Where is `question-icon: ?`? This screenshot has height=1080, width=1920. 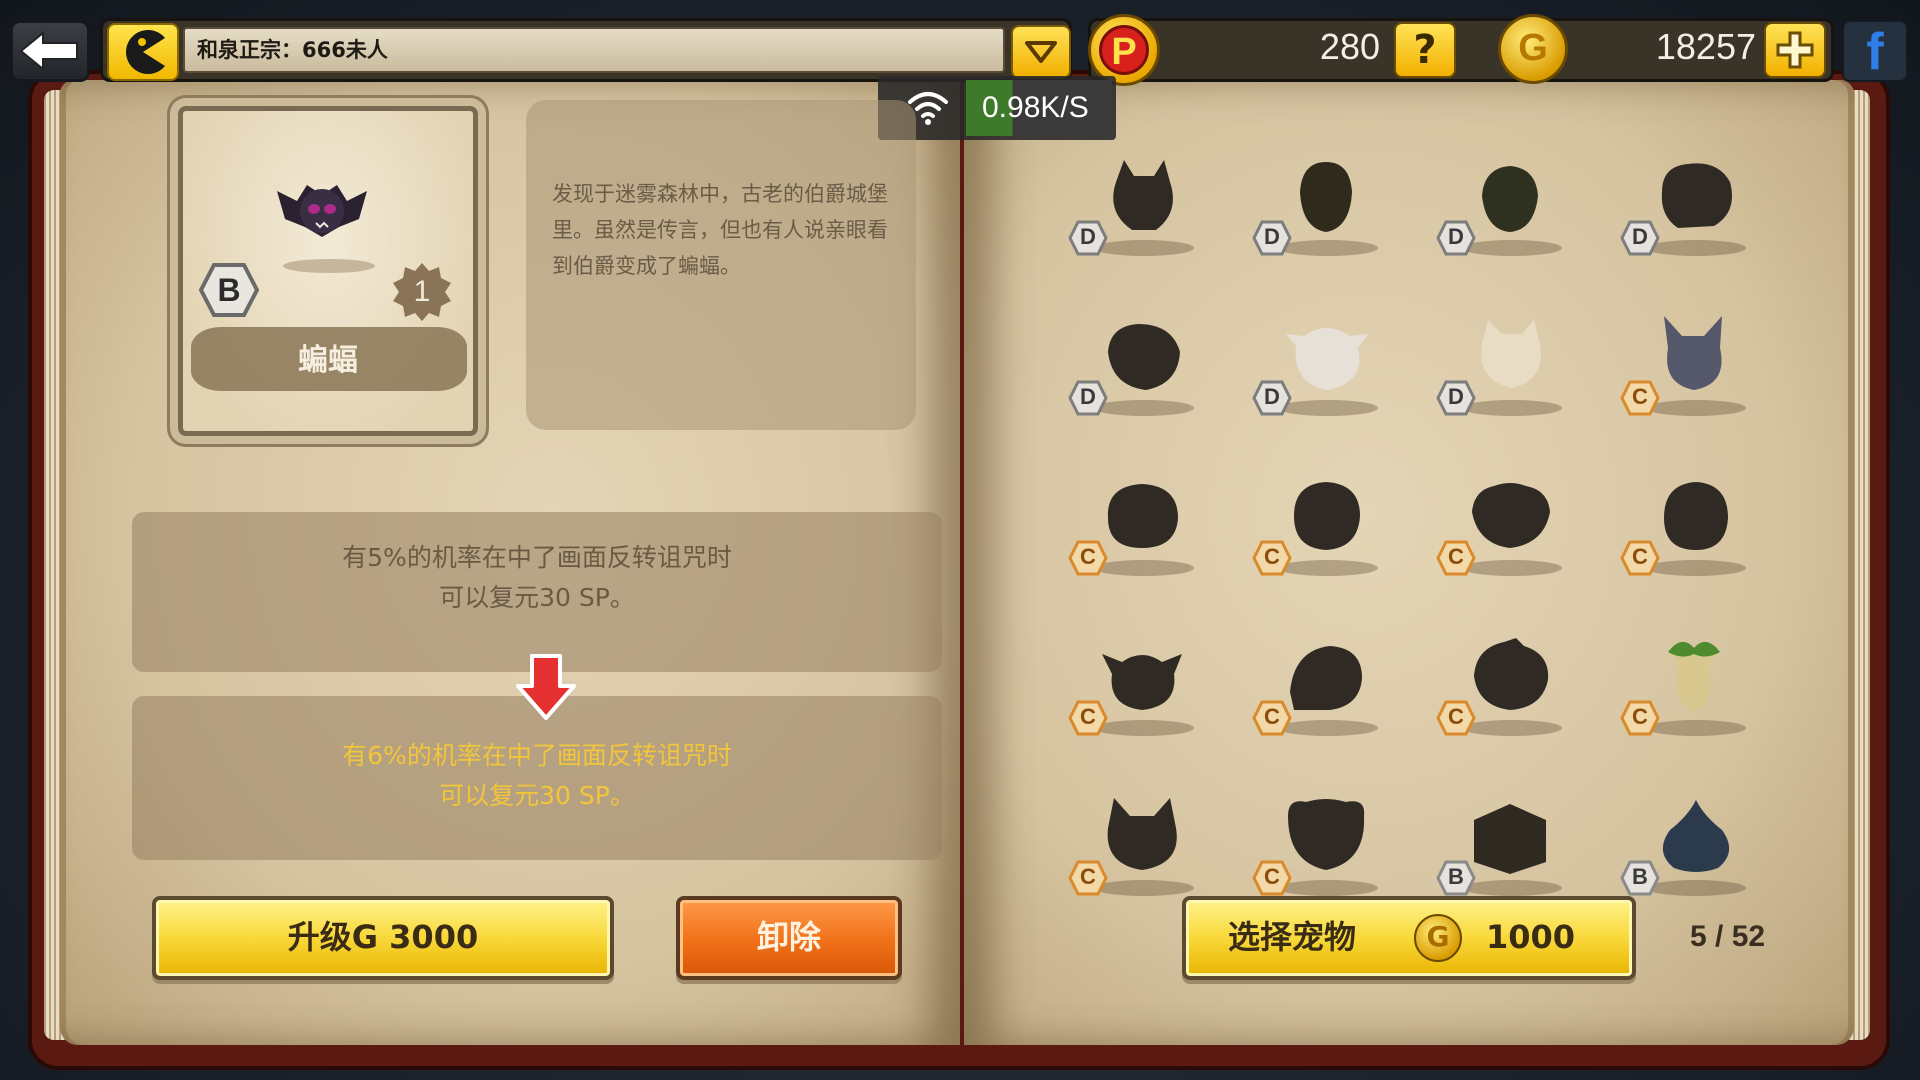 question-icon: ? is located at coordinates (1425, 50).